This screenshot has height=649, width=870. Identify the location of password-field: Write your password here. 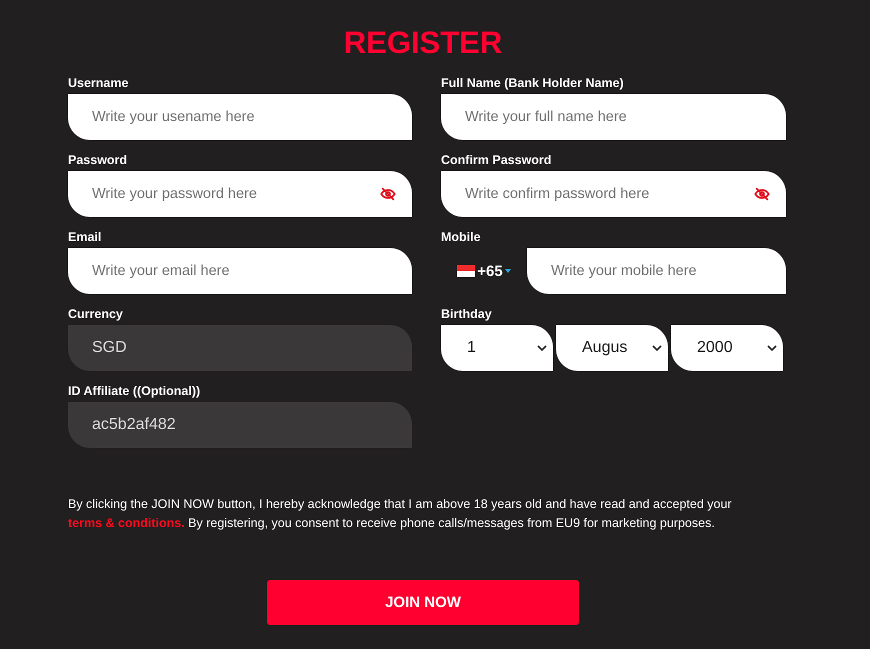
(240, 194).